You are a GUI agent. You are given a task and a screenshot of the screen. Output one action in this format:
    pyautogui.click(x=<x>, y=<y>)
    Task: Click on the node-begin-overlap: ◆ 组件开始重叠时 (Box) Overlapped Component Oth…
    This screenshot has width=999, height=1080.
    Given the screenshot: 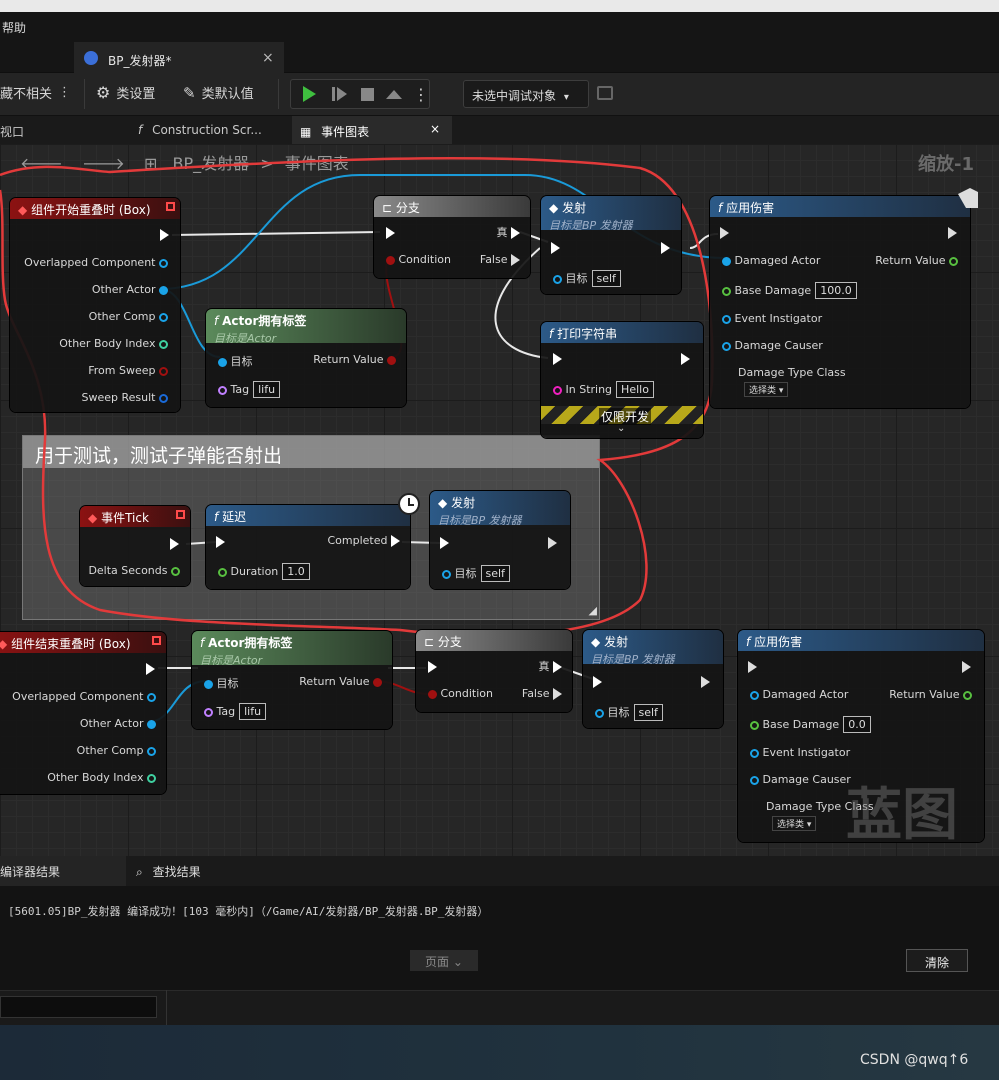 What is the action you would take?
    pyautogui.click(x=95, y=305)
    